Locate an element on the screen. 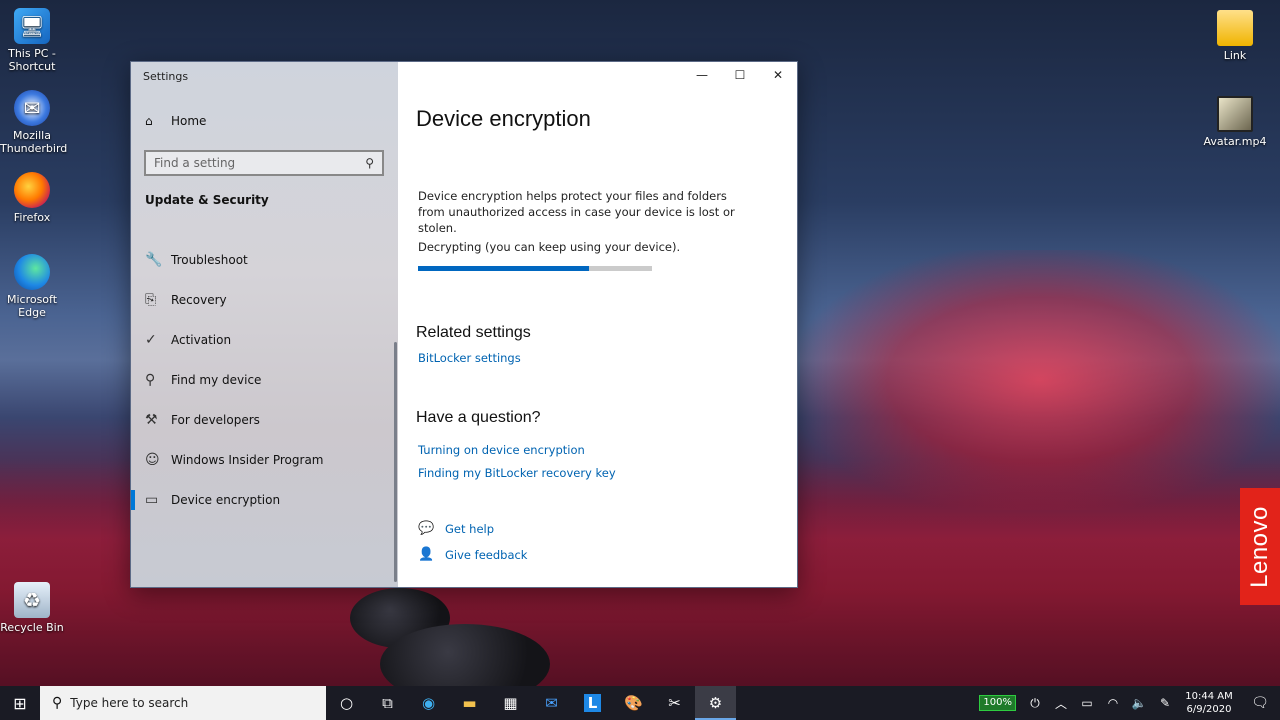 Image resolution: width=1280 pixels, height=720 pixels. close-icon: ✕ is located at coordinates (778, 75).